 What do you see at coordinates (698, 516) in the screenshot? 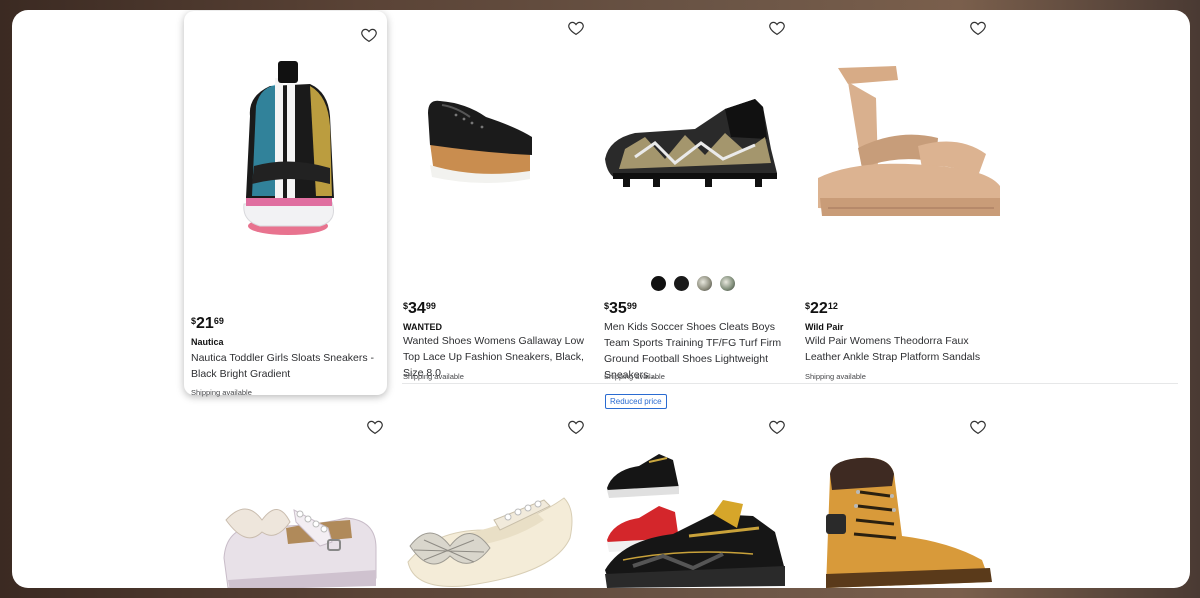
I see `kids-sneakers-image` at bounding box center [698, 516].